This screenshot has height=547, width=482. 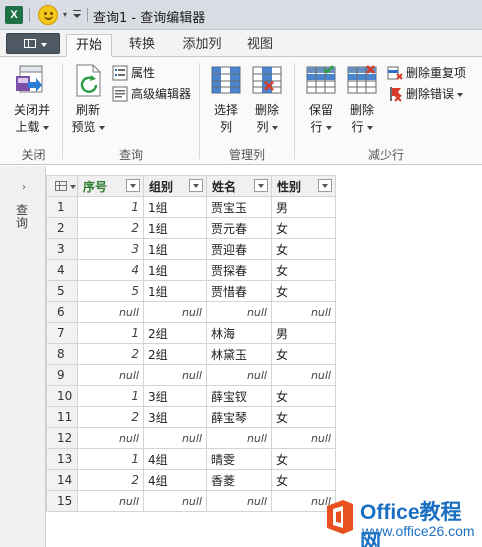 What do you see at coordinates (239, 396) in the screenshot?
I see `cell-name: 薛宝钗` at bounding box center [239, 396].